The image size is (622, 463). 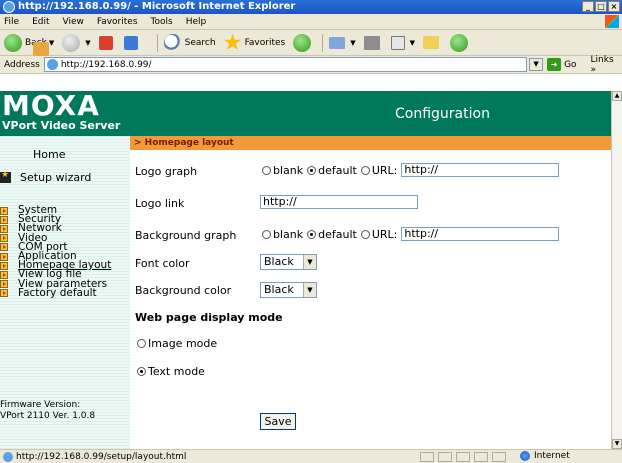 I want to click on messenger-button, so click(x=460, y=42).